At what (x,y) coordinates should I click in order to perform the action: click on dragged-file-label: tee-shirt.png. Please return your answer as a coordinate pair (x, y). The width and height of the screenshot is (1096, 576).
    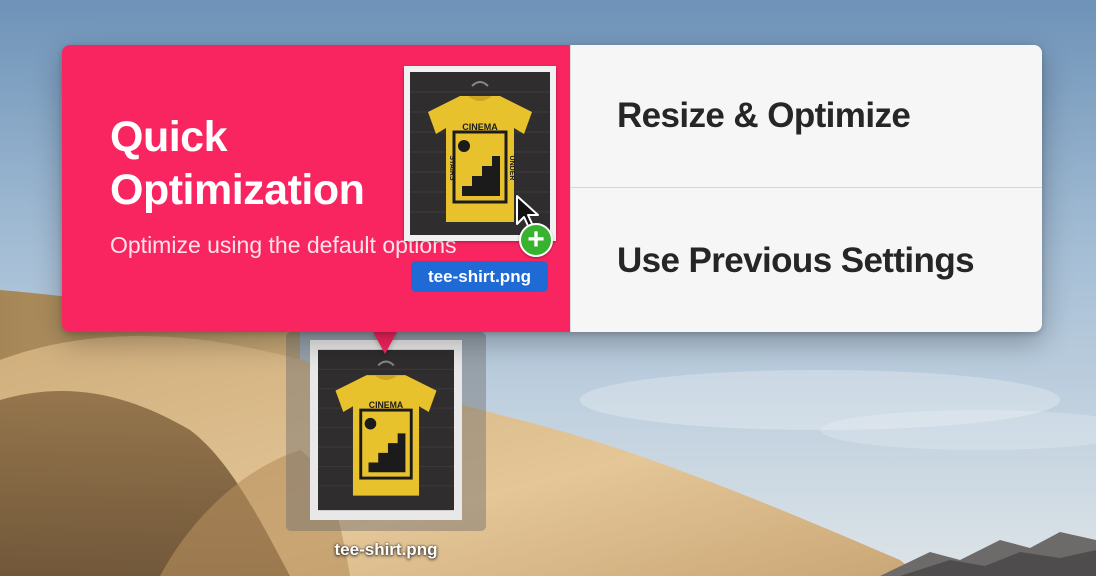
    Looking at the image, I should click on (479, 276).